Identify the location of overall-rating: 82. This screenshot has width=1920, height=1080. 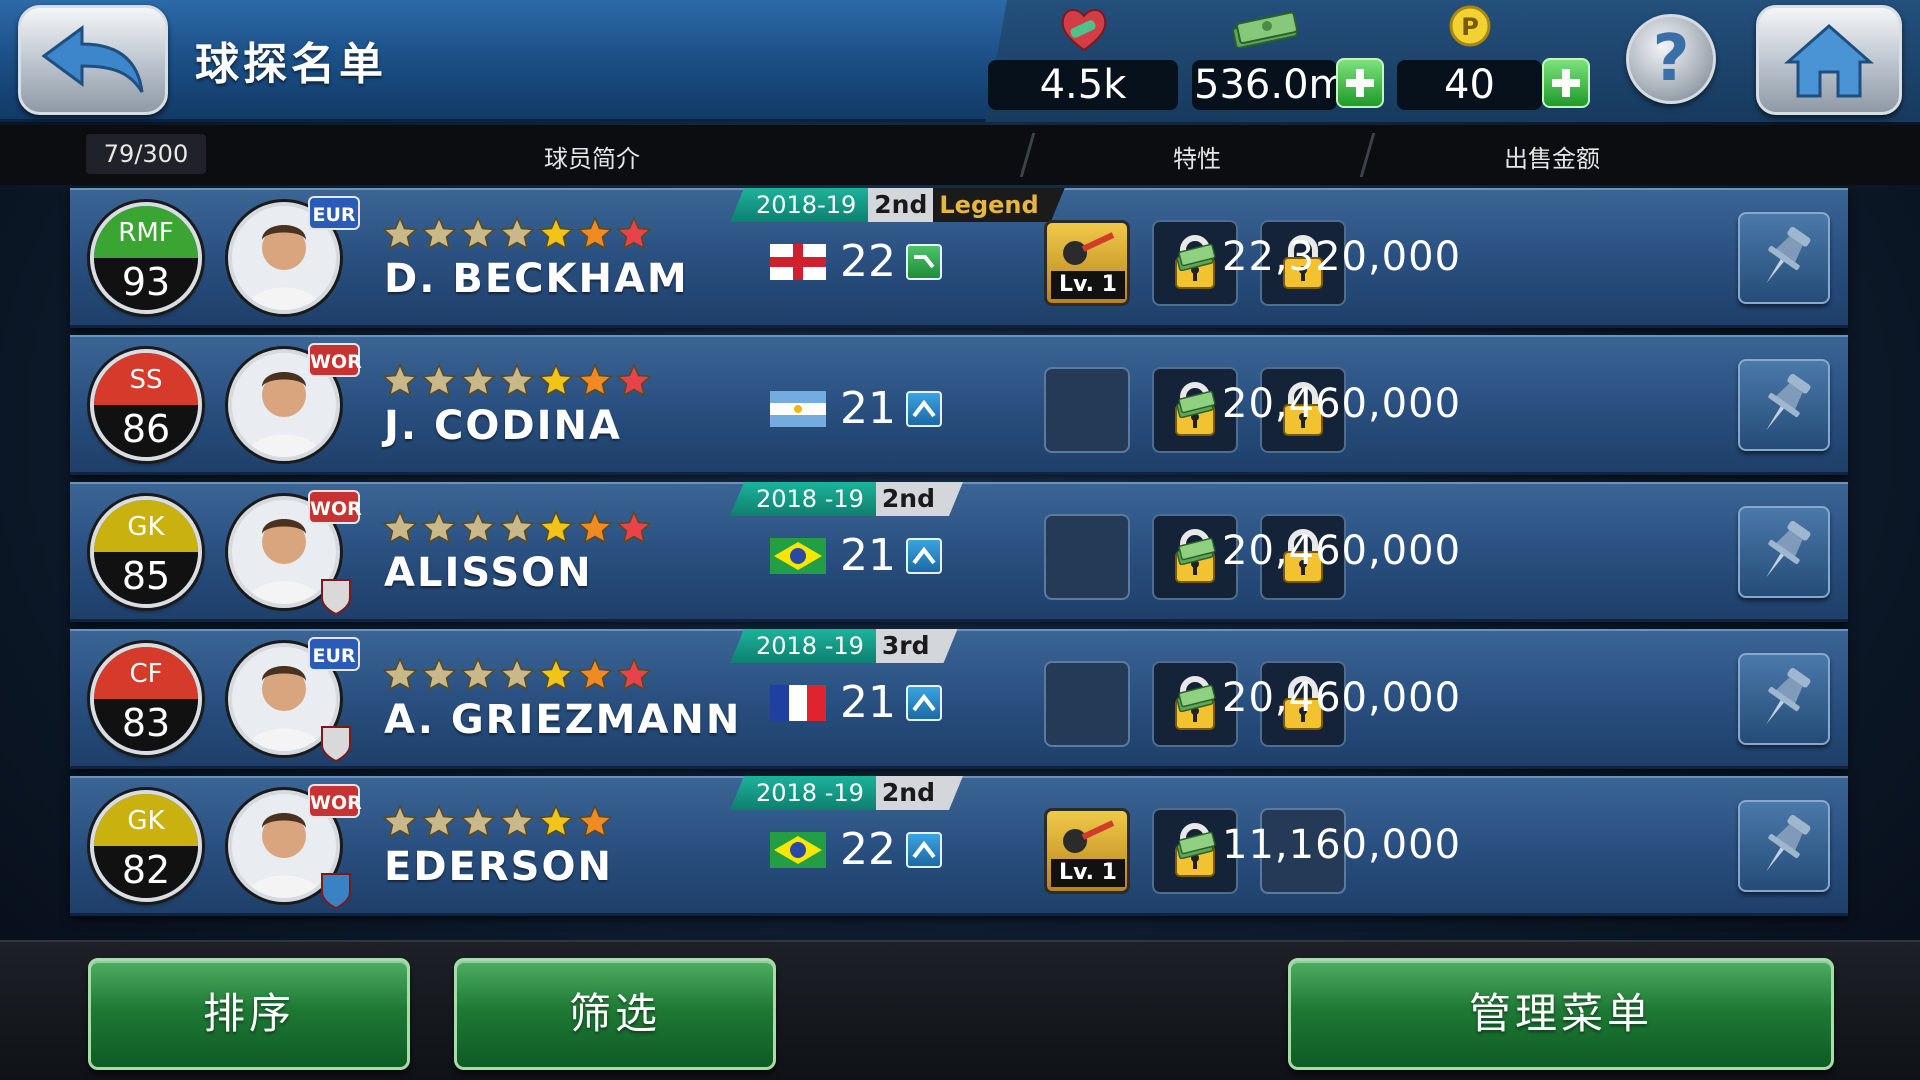
(146, 870).